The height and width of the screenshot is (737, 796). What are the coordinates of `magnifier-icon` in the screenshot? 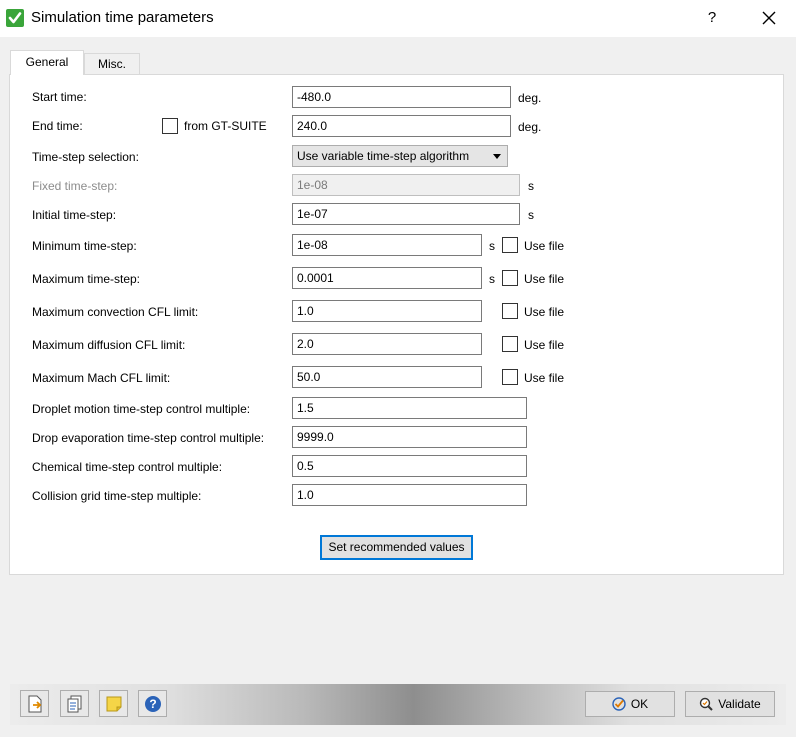 It's located at (706, 704).